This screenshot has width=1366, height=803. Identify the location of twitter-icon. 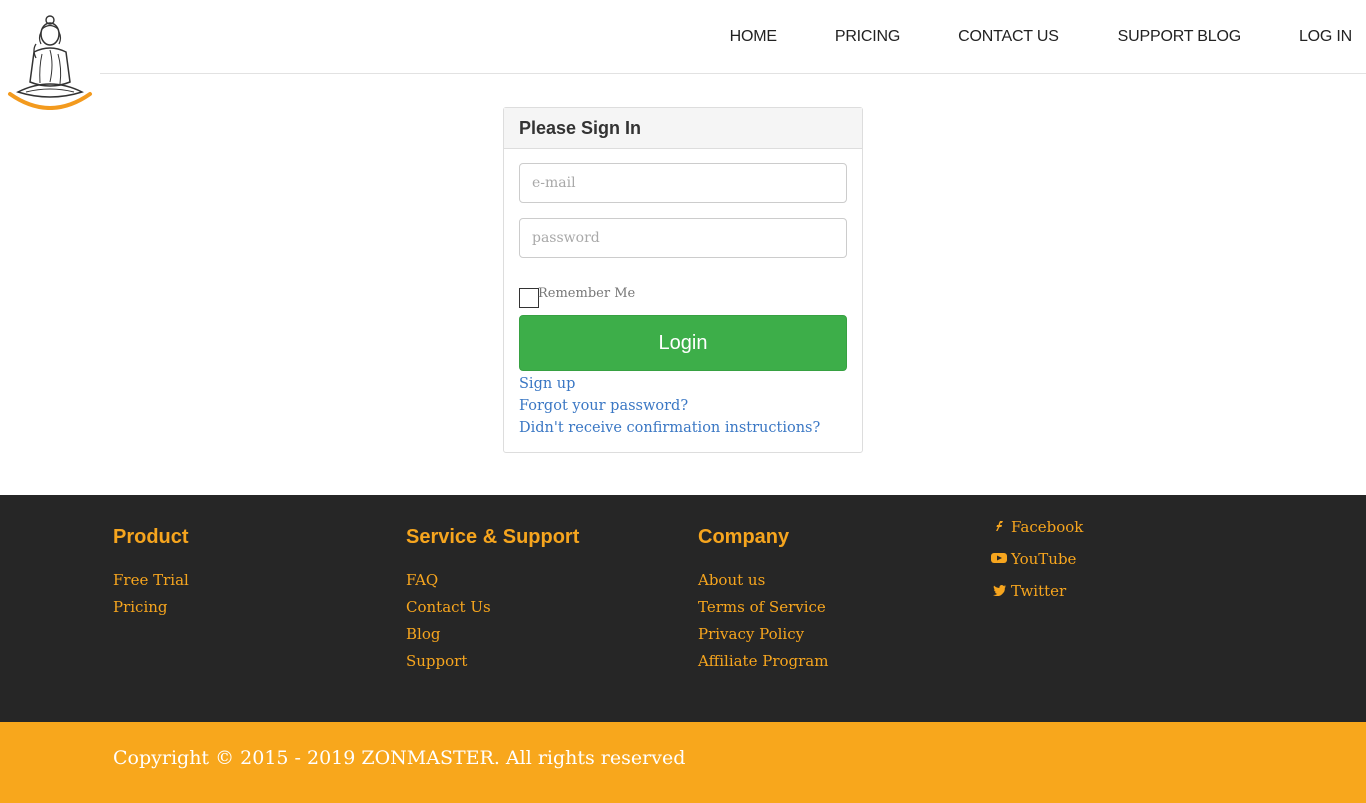
(999, 591).